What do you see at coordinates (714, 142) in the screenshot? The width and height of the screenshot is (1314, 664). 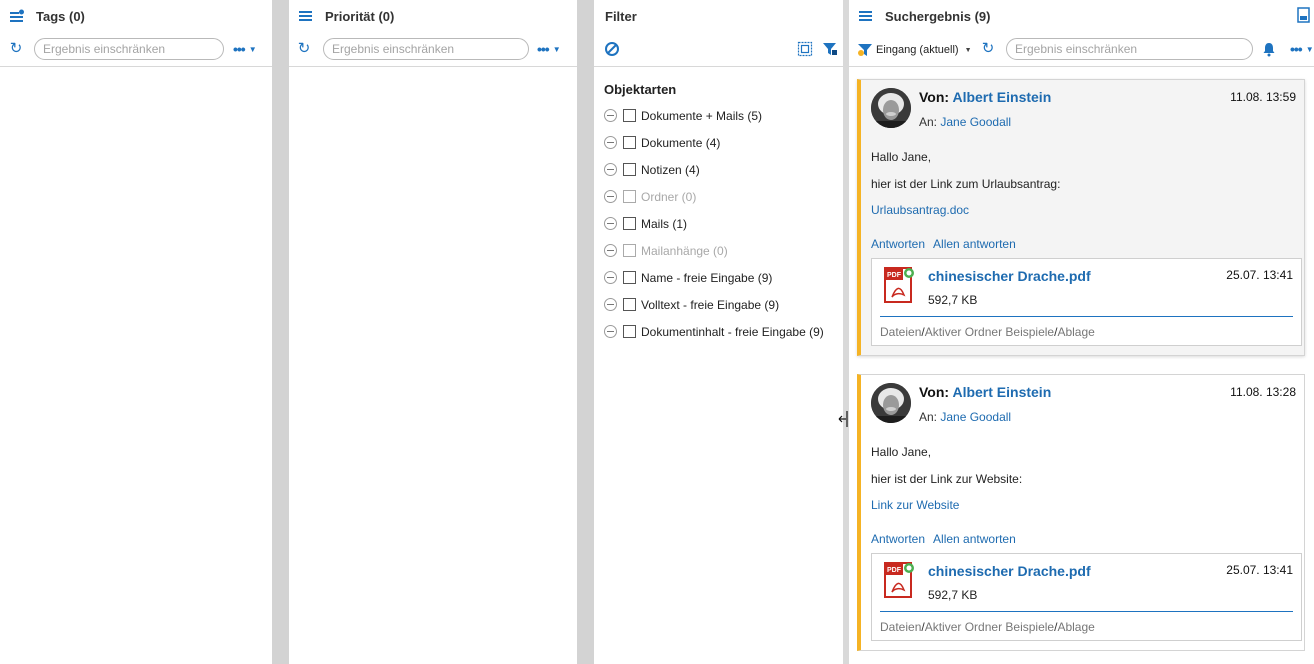 I see `filter-item: Dokumente (4)` at bounding box center [714, 142].